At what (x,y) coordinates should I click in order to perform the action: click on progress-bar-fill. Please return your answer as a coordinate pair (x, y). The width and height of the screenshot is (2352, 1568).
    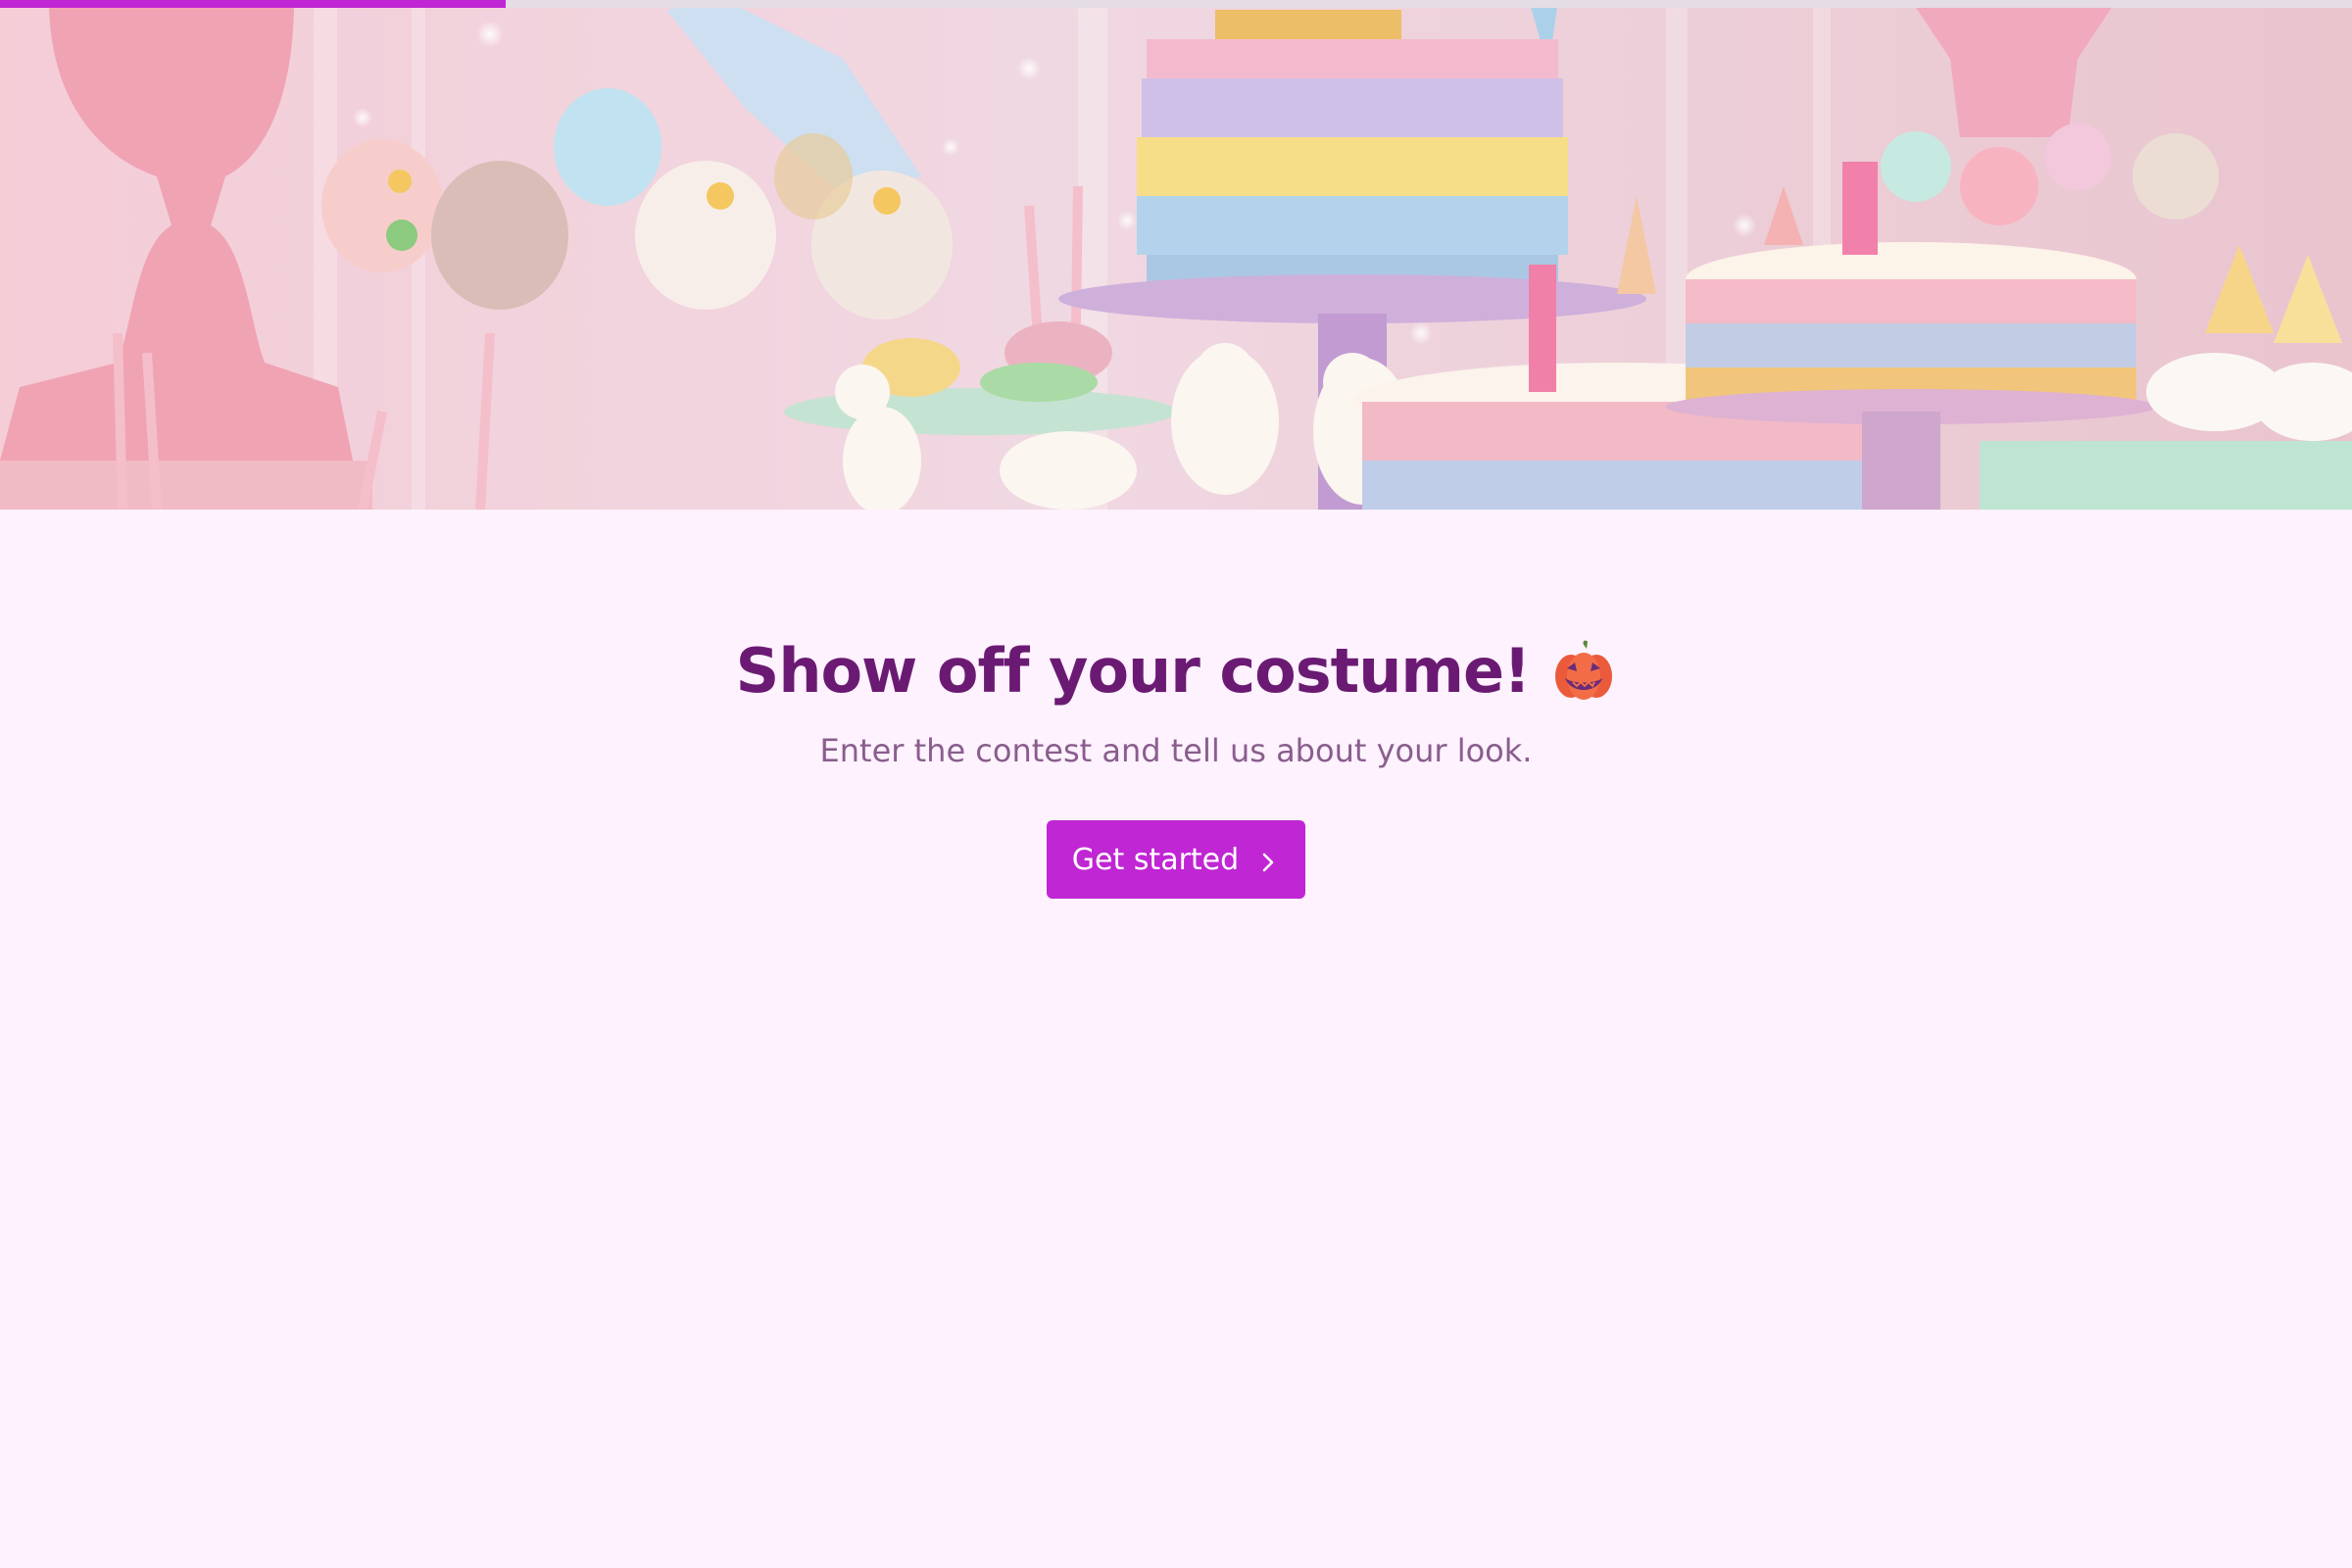
    Looking at the image, I should click on (253, 4).